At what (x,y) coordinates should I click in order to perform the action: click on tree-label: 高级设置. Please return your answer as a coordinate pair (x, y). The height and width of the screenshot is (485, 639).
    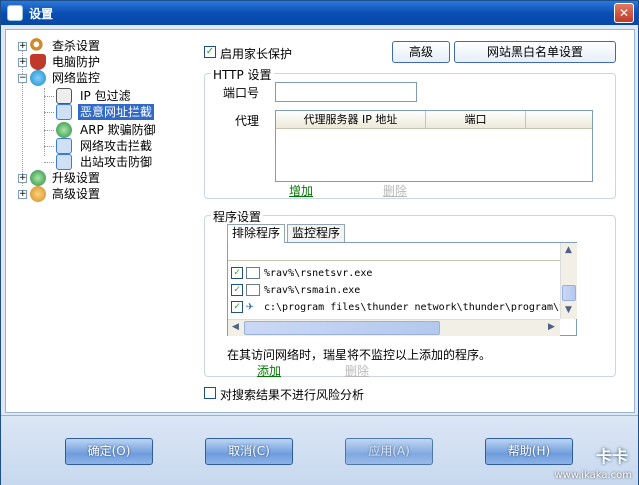
    Looking at the image, I should click on (76, 194).